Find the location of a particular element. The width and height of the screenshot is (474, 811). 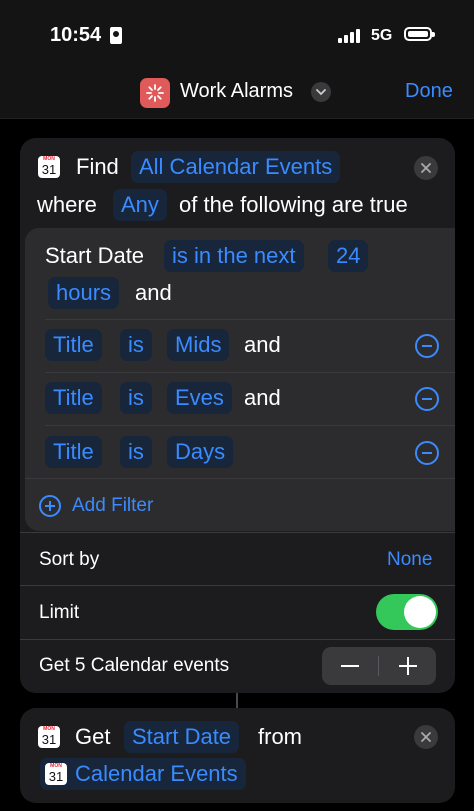

filter-value-token: Eves is located at coordinates (199, 398).